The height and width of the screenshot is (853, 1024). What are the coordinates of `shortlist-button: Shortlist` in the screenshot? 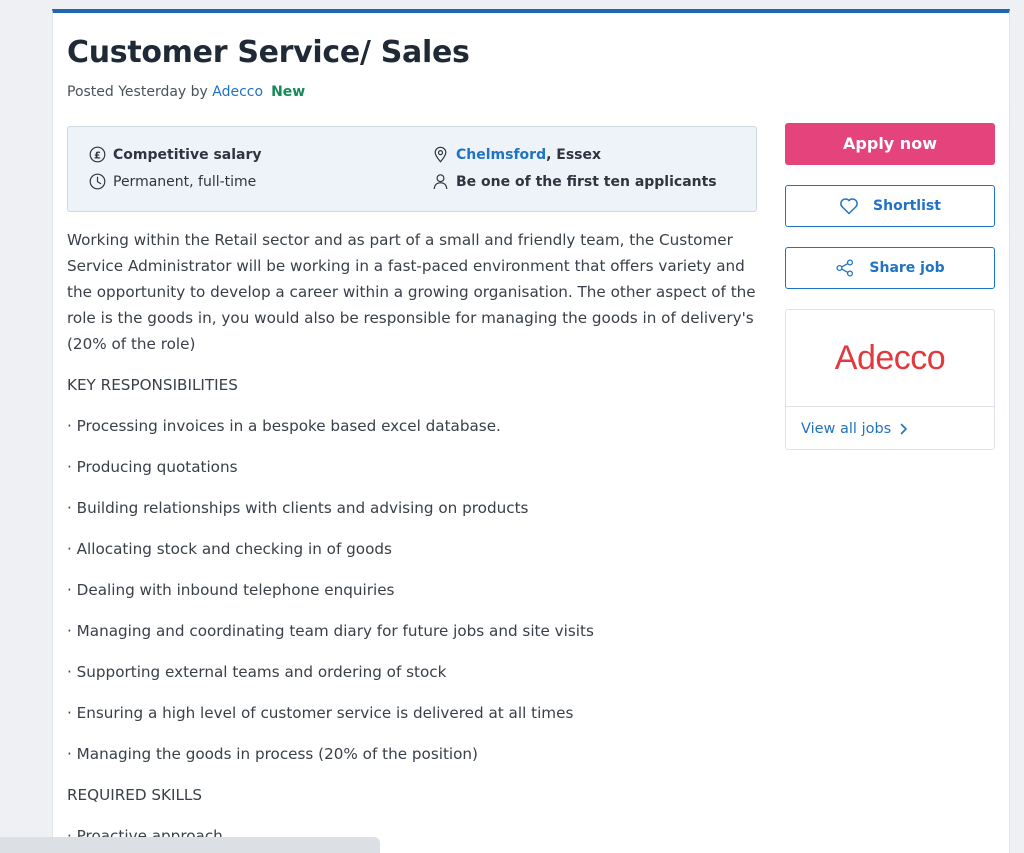 It's located at (890, 206).